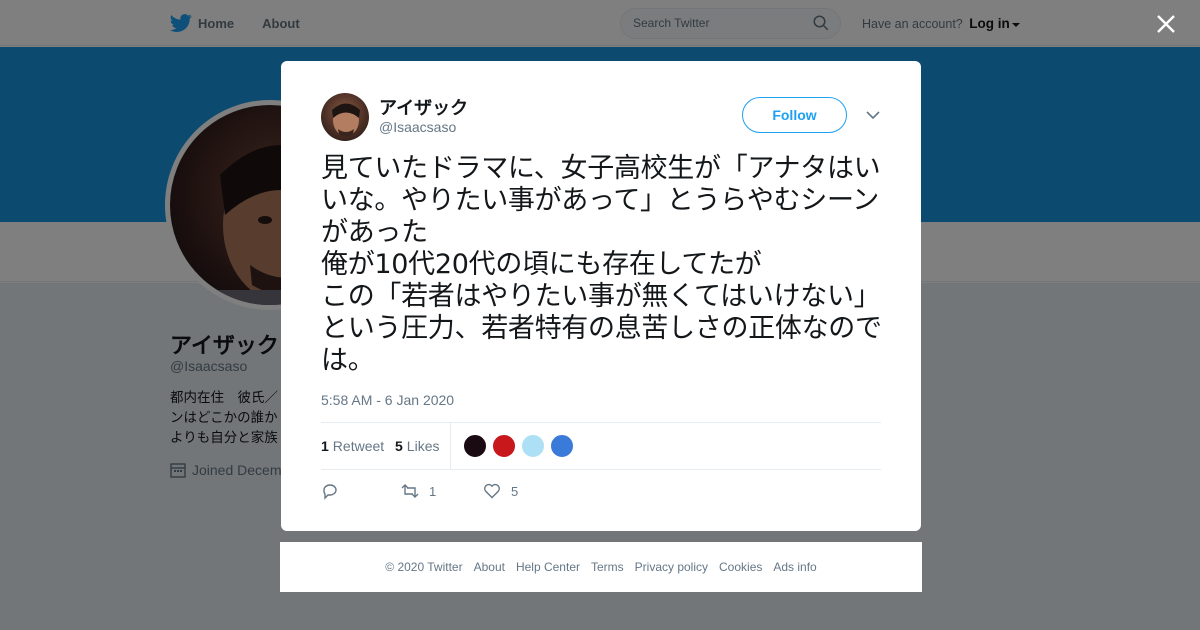 The width and height of the screenshot is (1200, 630). Describe the element at coordinates (424, 567) in the screenshot. I see `copyright-text: © 2020 Twitter` at that location.